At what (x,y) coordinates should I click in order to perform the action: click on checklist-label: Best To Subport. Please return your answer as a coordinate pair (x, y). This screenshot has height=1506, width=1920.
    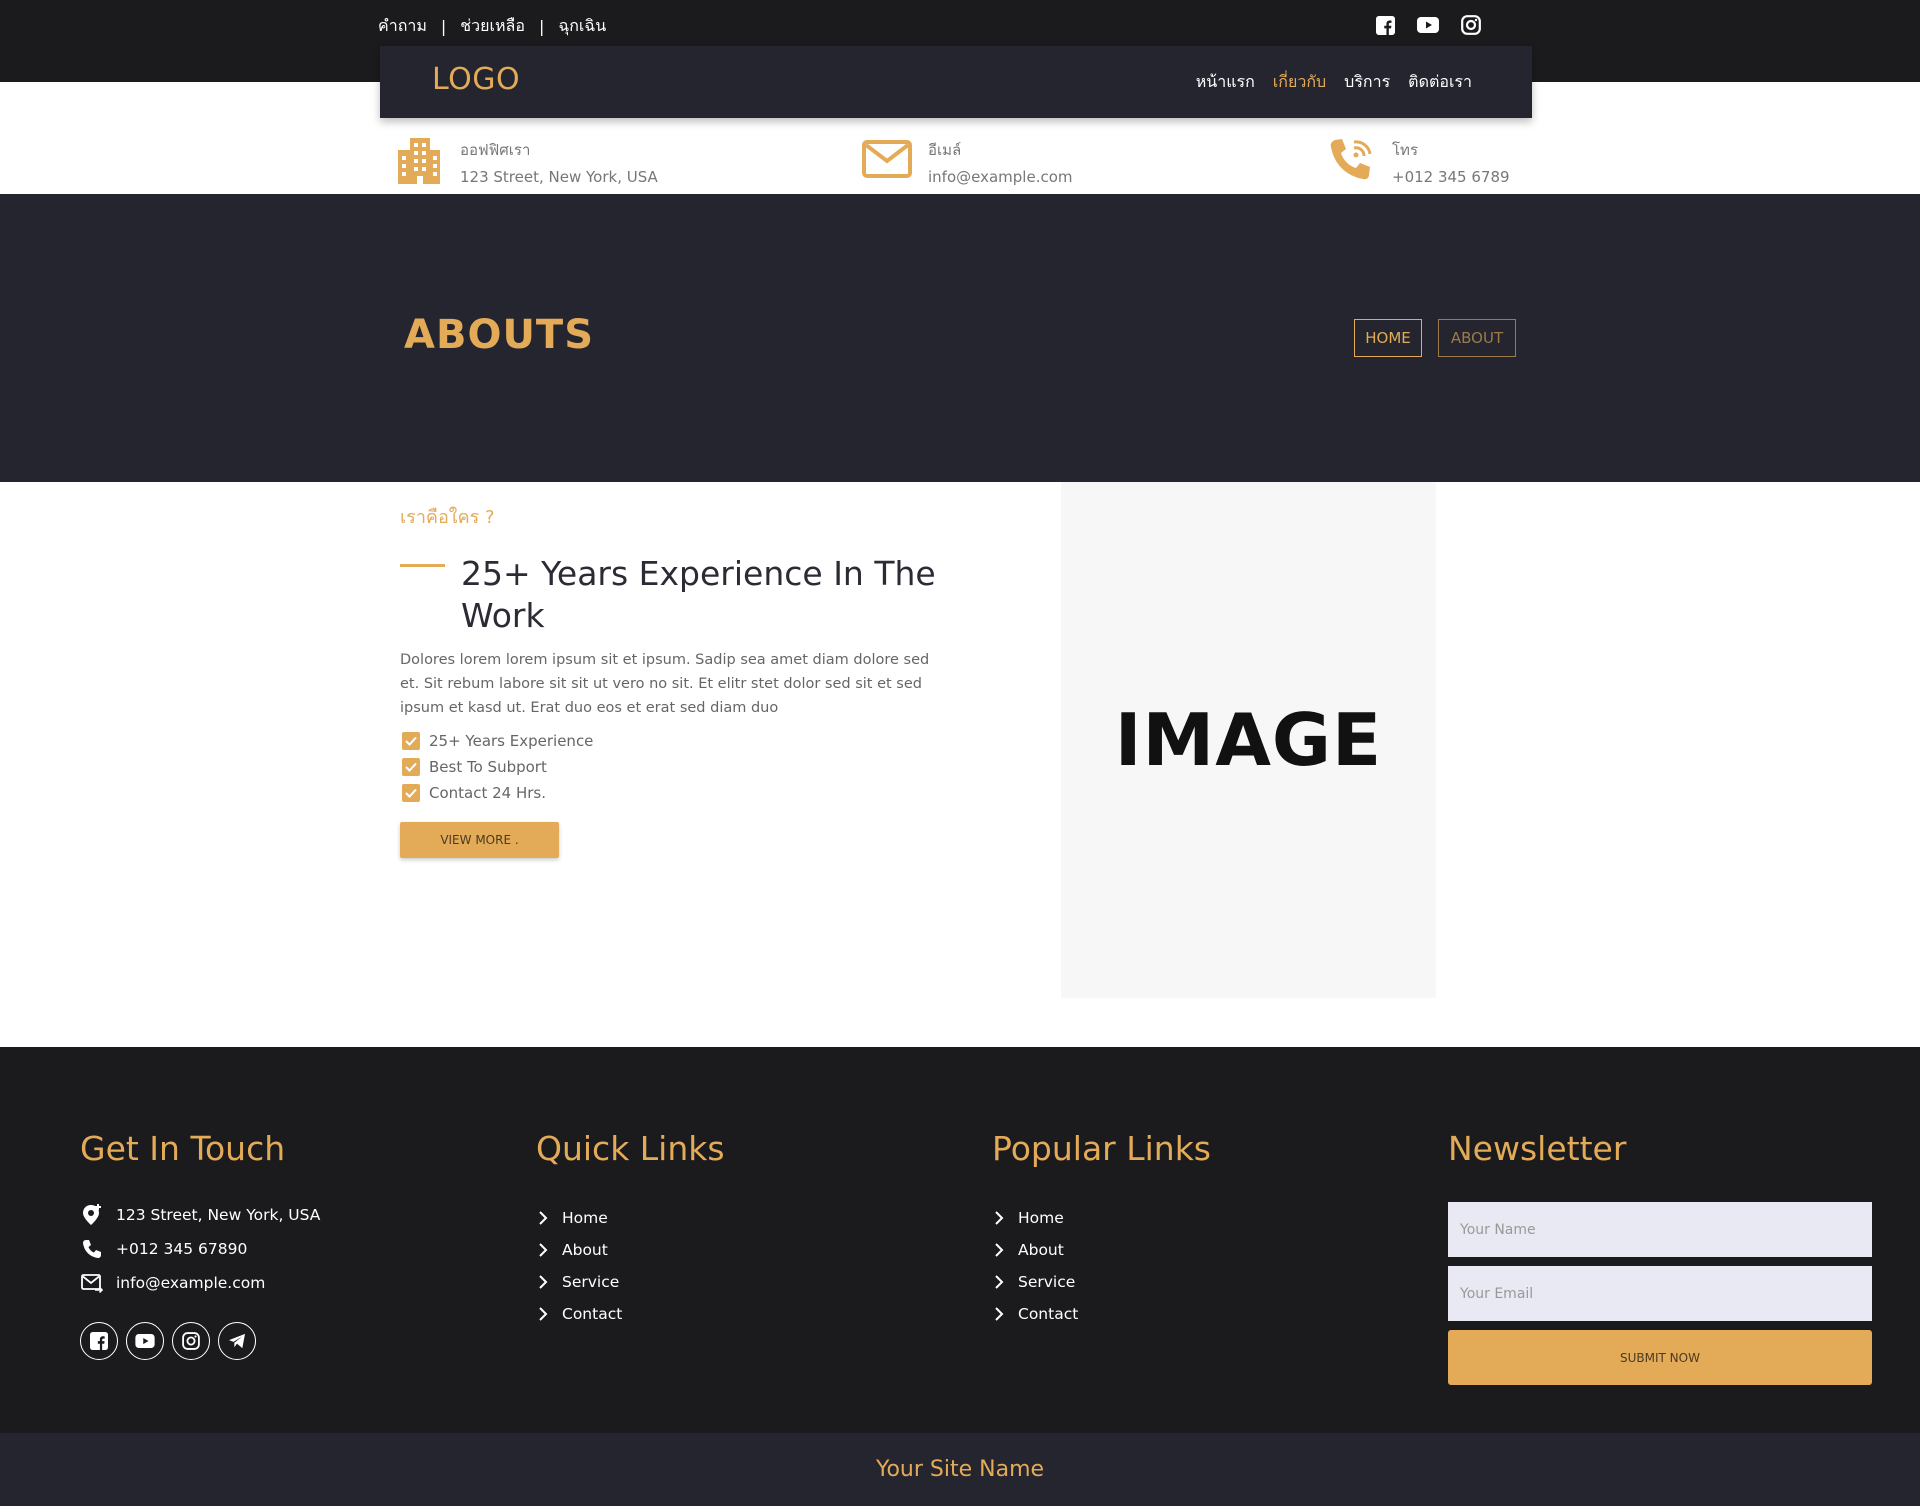
    Looking at the image, I should click on (488, 767).